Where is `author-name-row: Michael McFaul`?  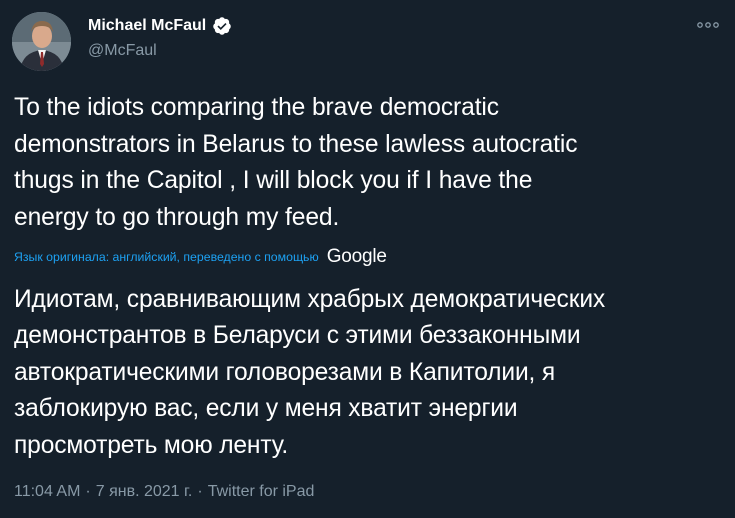 author-name-row: Michael McFaul is located at coordinates (160, 26).